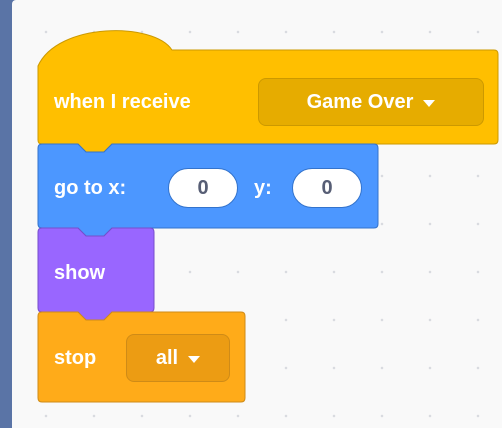  What do you see at coordinates (360, 101) in the screenshot?
I see `message-dropdown-value: Game Over` at bounding box center [360, 101].